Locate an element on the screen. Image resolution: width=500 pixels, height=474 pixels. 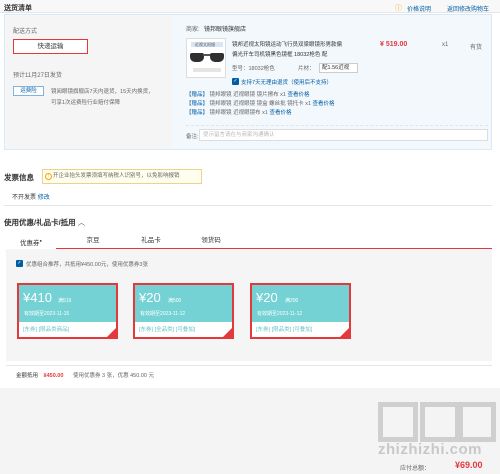
chevron-up-icon: ︿ is located at coordinates (81, 222).